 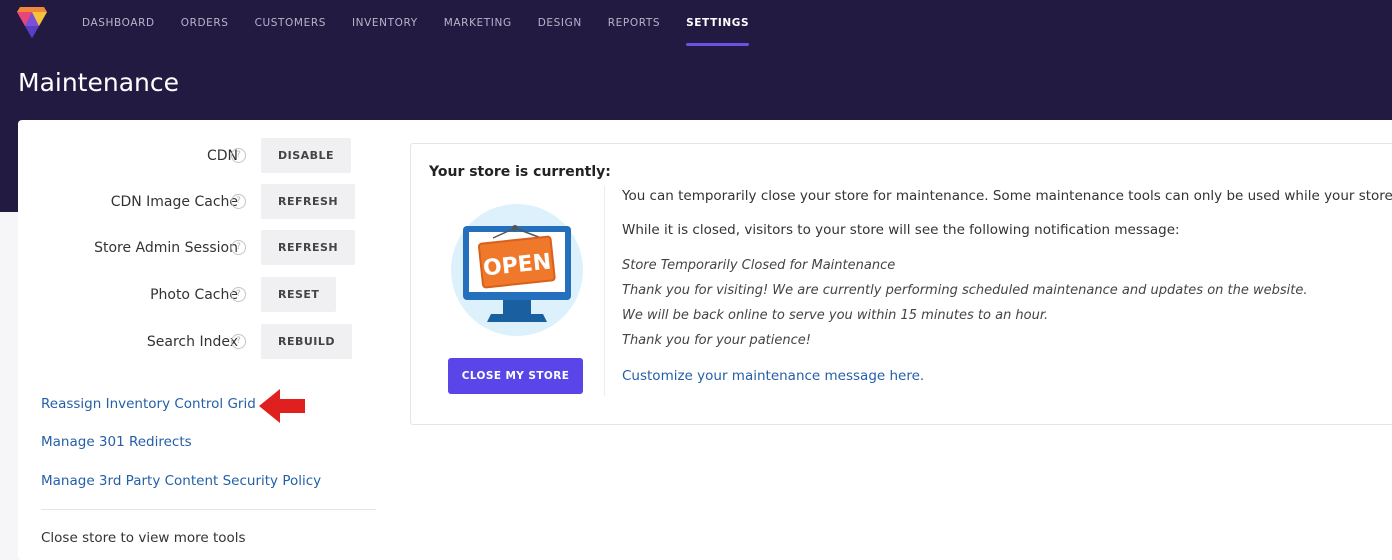 I want to click on divider, so click(x=208, y=509).